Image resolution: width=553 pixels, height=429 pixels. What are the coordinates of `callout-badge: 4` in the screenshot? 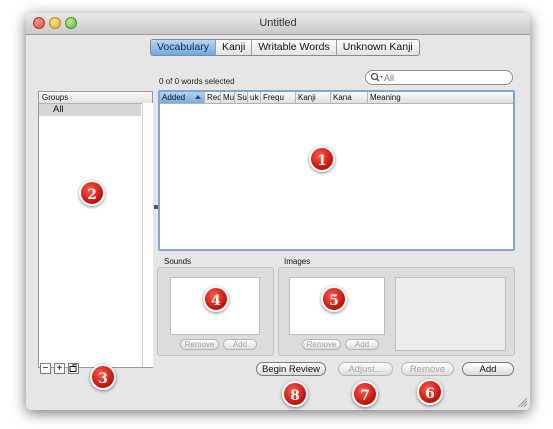 It's located at (216, 299).